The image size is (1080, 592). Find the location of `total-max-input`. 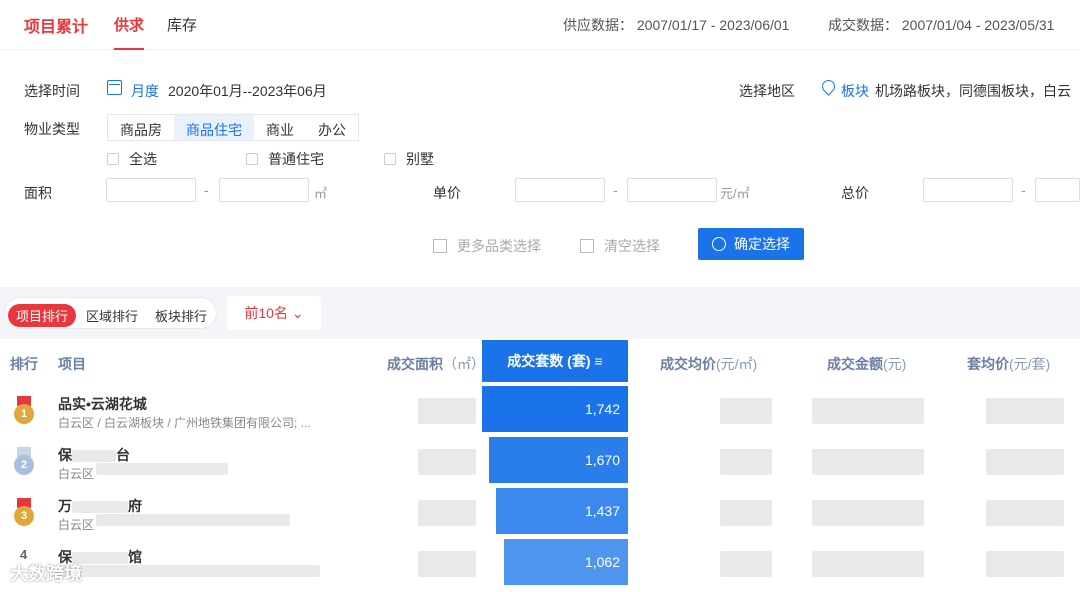

total-max-input is located at coordinates (1057, 190).